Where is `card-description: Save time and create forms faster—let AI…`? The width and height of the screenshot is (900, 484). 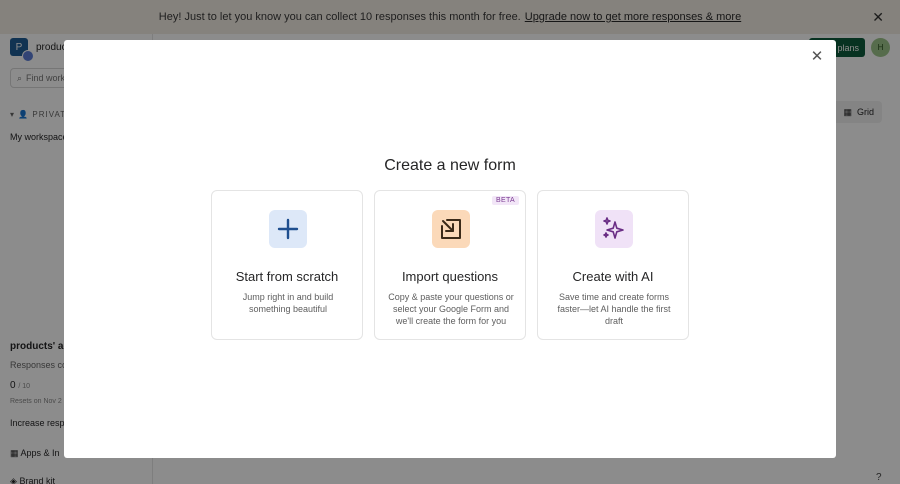 card-description: Save time and create forms faster—let AI… is located at coordinates (614, 309).